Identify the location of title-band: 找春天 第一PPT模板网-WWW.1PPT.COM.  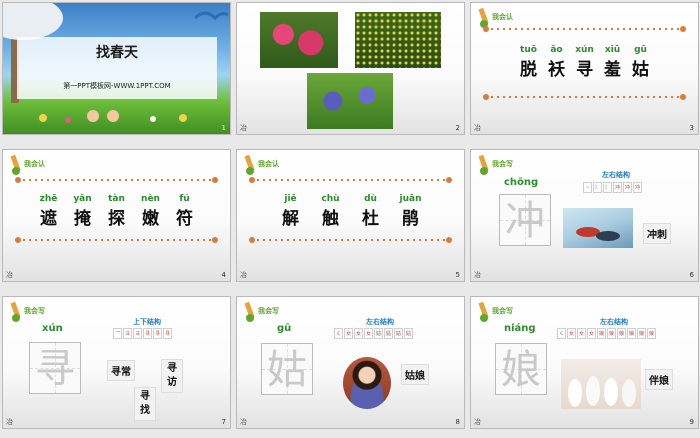
(117, 68).